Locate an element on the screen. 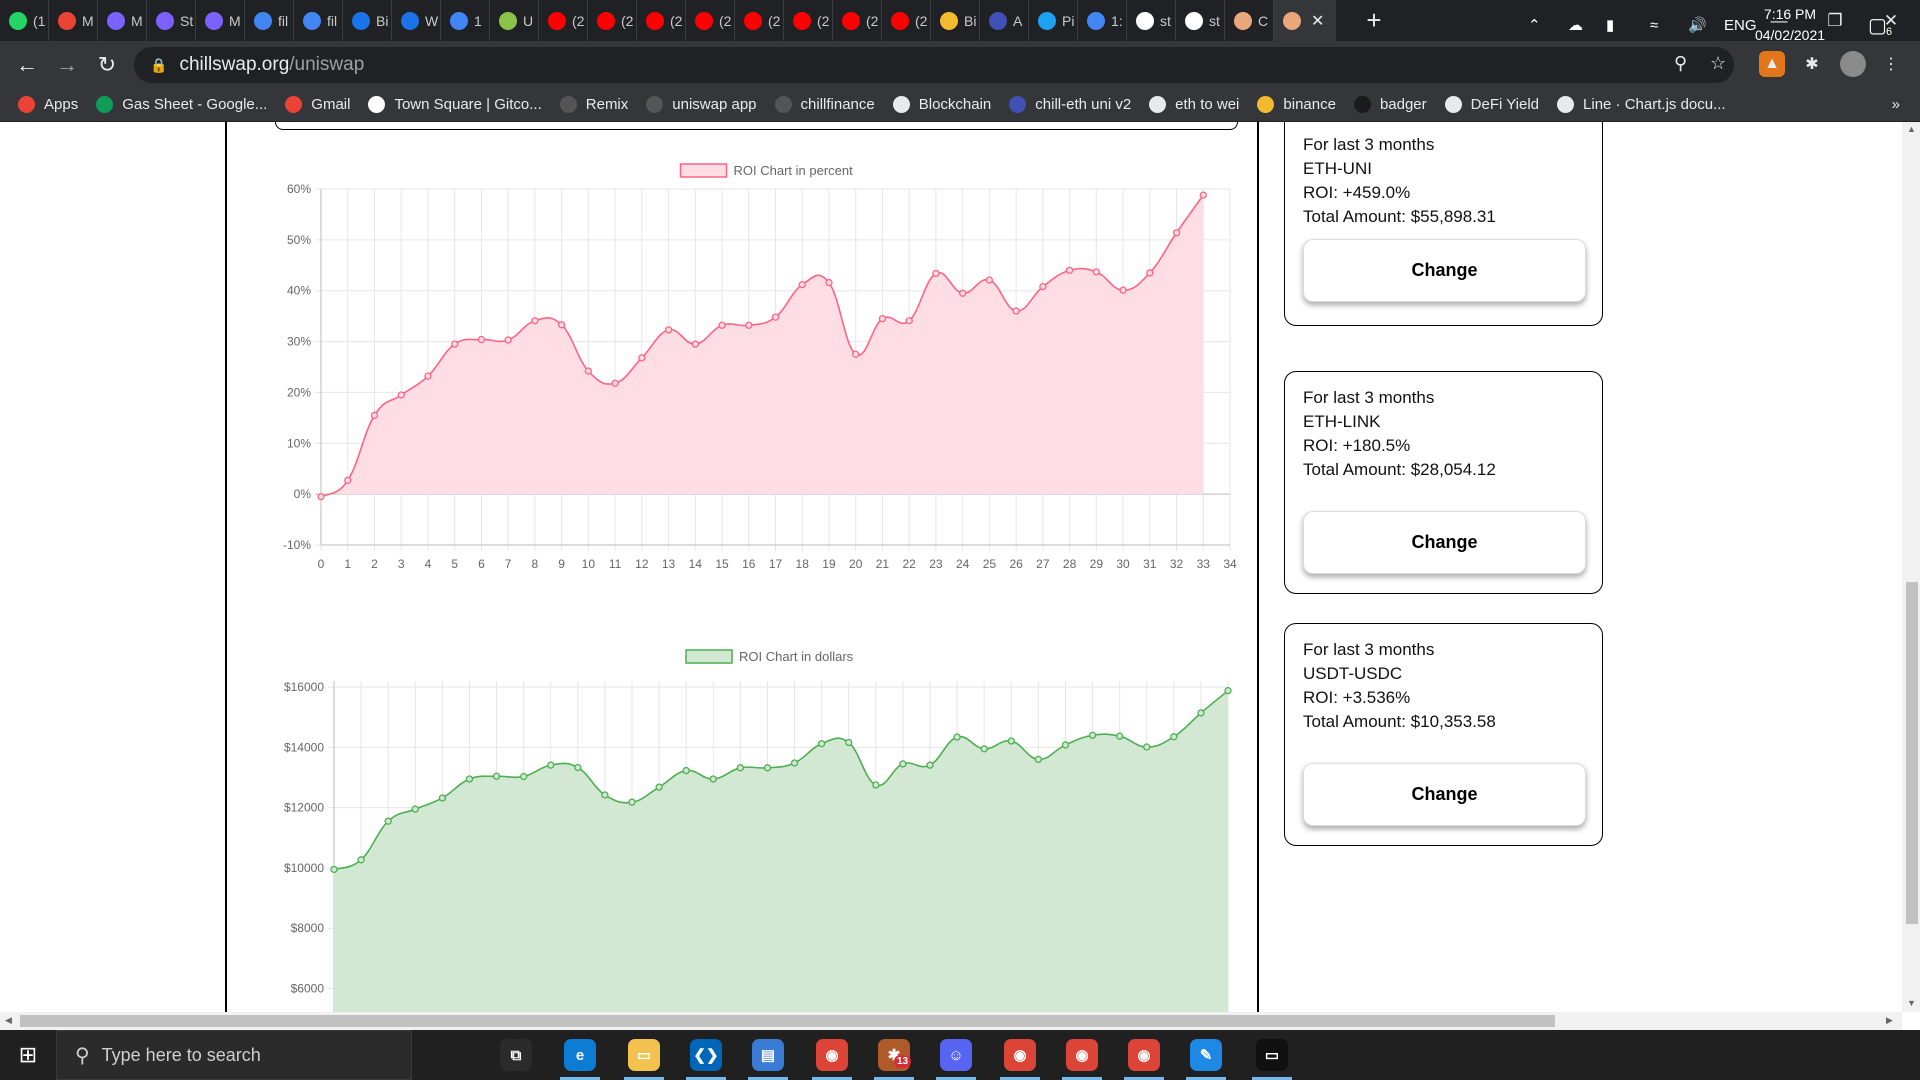 This screenshot has width=1920, height=1080. scroll-down-icon: ▼ is located at coordinates (1911, 1003).